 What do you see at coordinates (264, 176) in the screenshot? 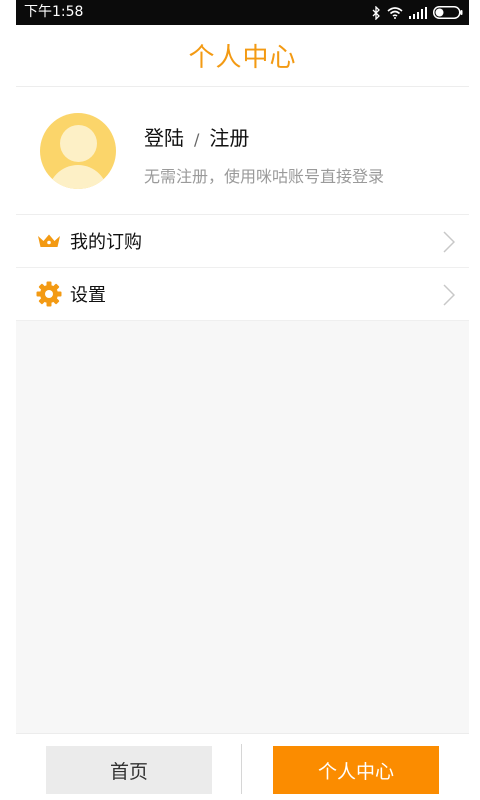
I see `login-subtitle: 无需注册，使用咪咕账号直接登录` at bounding box center [264, 176].